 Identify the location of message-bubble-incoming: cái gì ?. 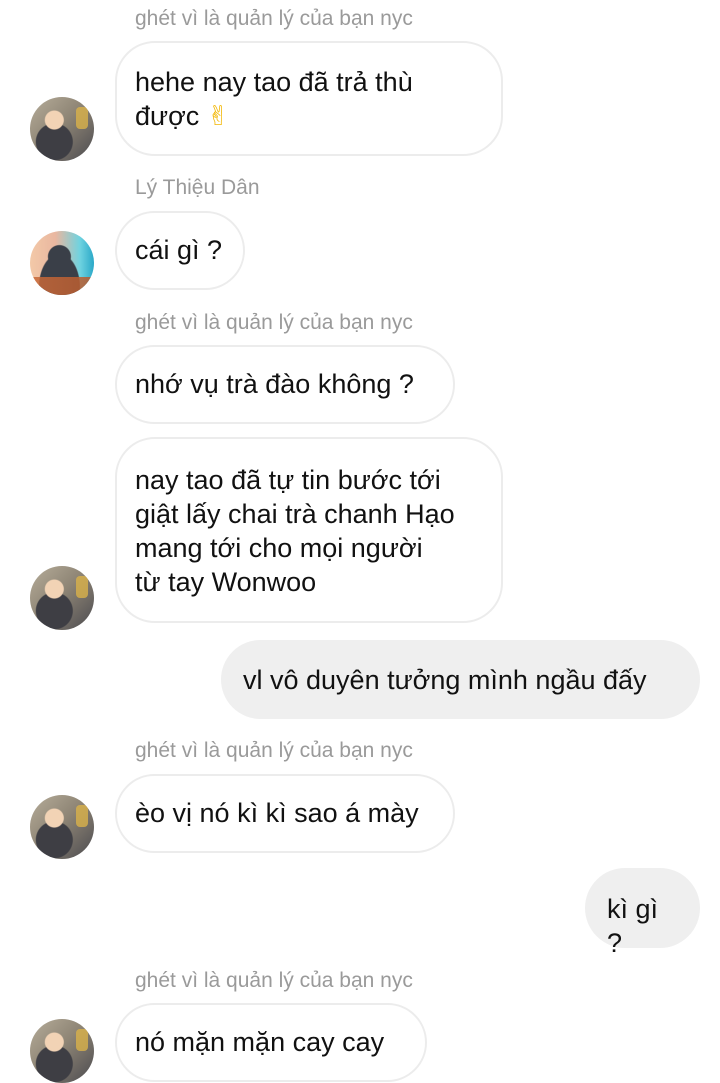
(180, 250).